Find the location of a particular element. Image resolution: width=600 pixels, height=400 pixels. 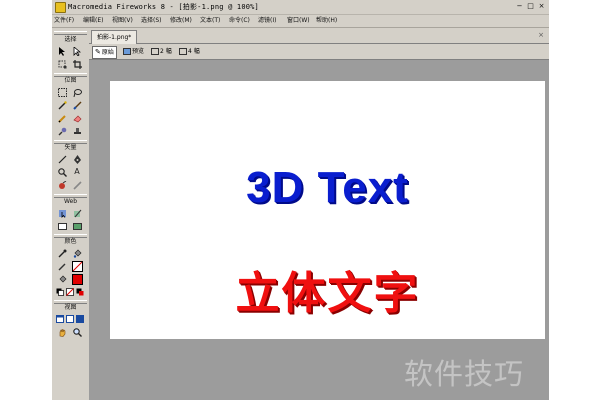

original-view-button: ✎ 原始 is located at coordinates (104, 52).